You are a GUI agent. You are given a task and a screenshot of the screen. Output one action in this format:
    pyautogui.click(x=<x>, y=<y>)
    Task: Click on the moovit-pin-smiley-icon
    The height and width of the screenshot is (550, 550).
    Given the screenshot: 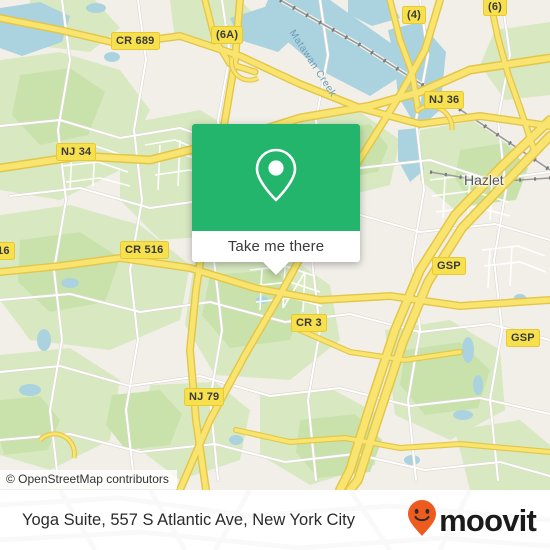 What is the action you would take?
    pyautogui.click(x=422, y=520)
    